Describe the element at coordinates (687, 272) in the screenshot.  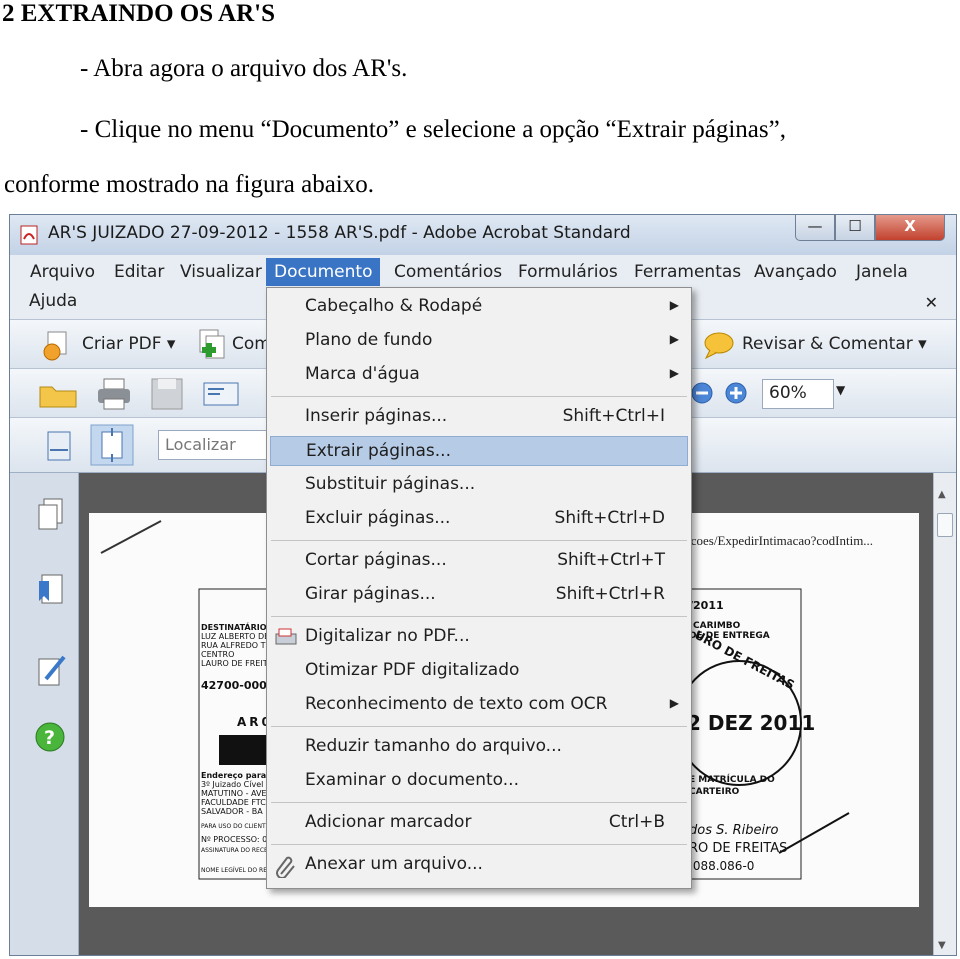
I see `menu-ferramentas: Ferramentas` at that location.